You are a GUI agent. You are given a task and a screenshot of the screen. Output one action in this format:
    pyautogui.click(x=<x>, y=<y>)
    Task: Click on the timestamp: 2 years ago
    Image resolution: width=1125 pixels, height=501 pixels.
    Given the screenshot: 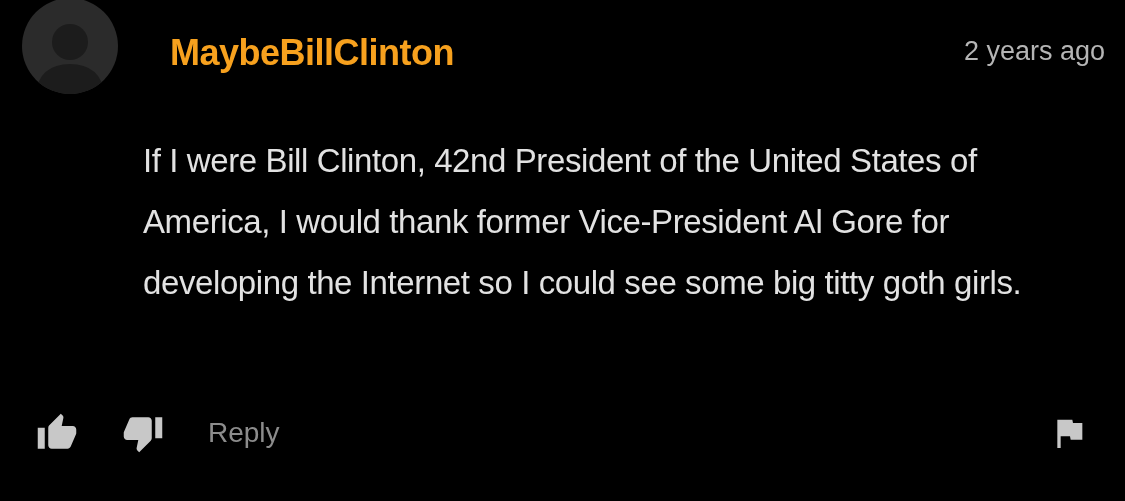 What is the action you would take?
    pyautogui.click(x=1034, y=51)
    